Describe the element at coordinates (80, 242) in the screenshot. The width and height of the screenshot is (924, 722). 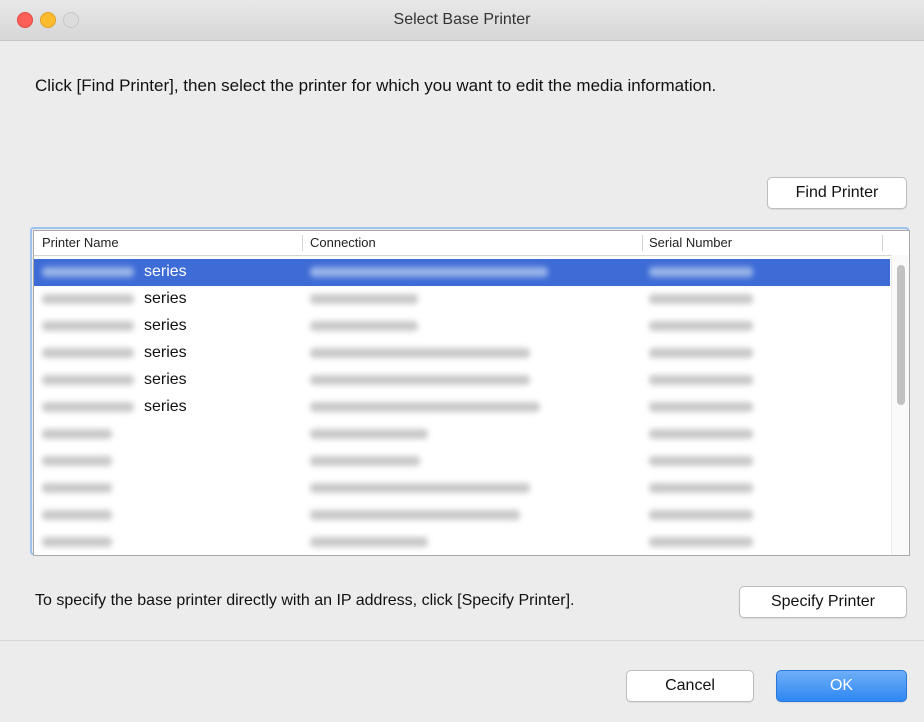
I see `column-header-printer-name: Printer Name` at that location.